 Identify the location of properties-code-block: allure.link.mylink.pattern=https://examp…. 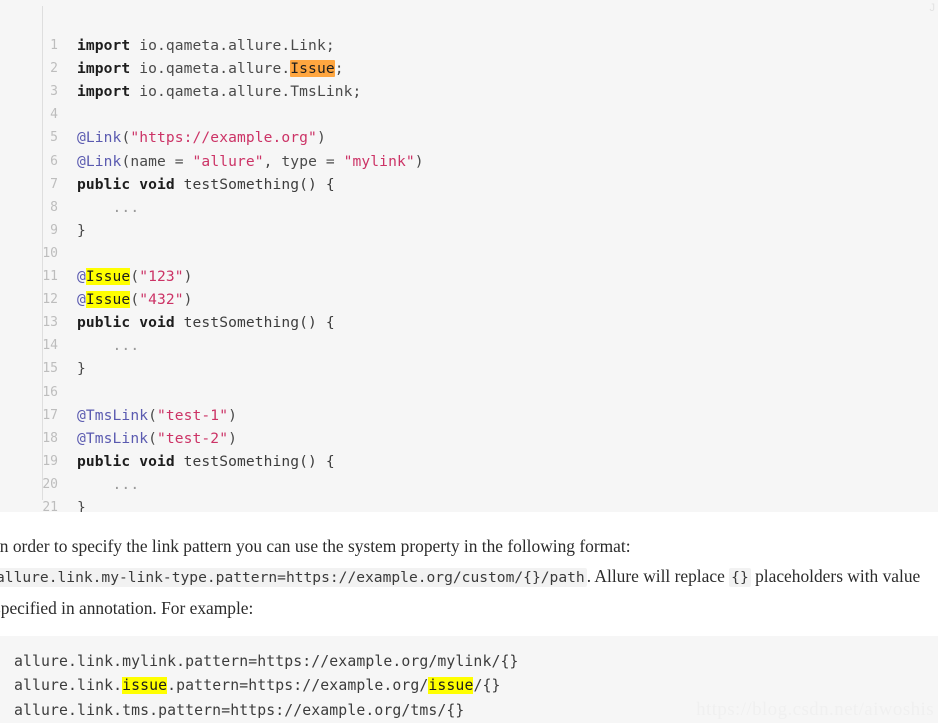
(469, 679).